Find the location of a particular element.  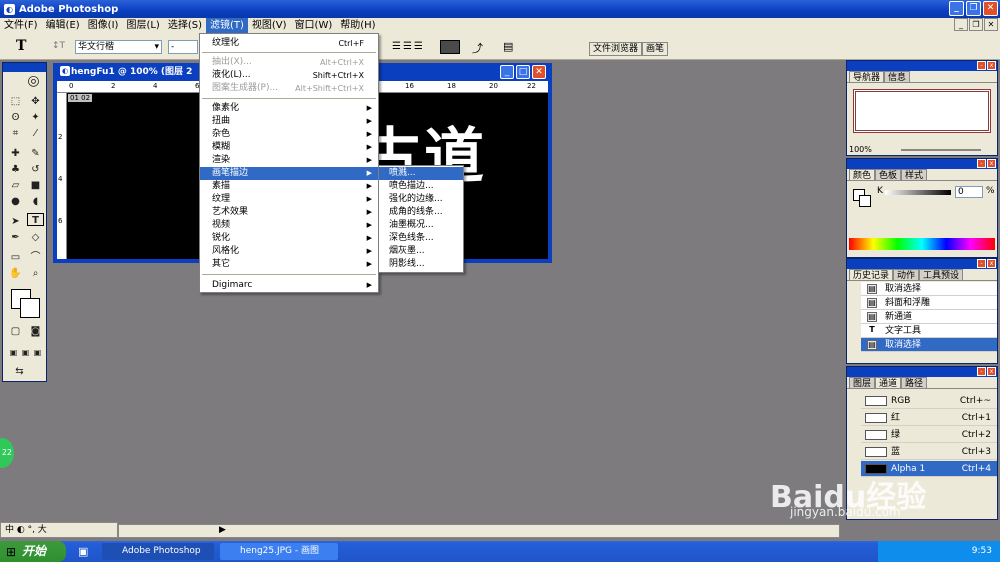

tab-styles: 样式 is located at coordinates (914, 175).